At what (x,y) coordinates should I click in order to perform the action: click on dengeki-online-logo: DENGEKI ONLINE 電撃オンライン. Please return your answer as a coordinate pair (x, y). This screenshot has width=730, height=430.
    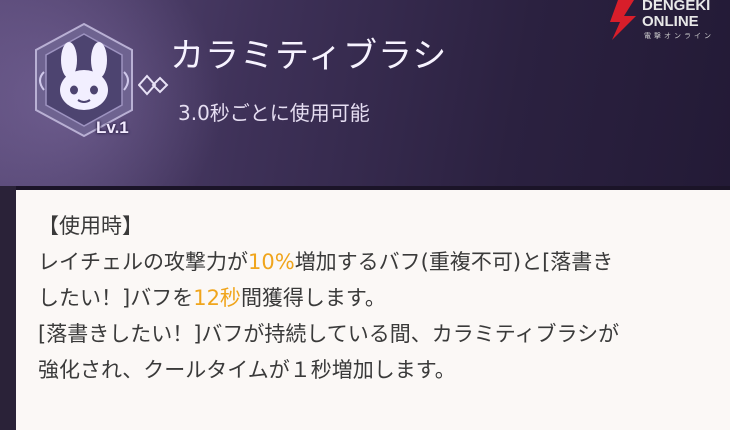
    Looking at the image, I should click on (667, 25).